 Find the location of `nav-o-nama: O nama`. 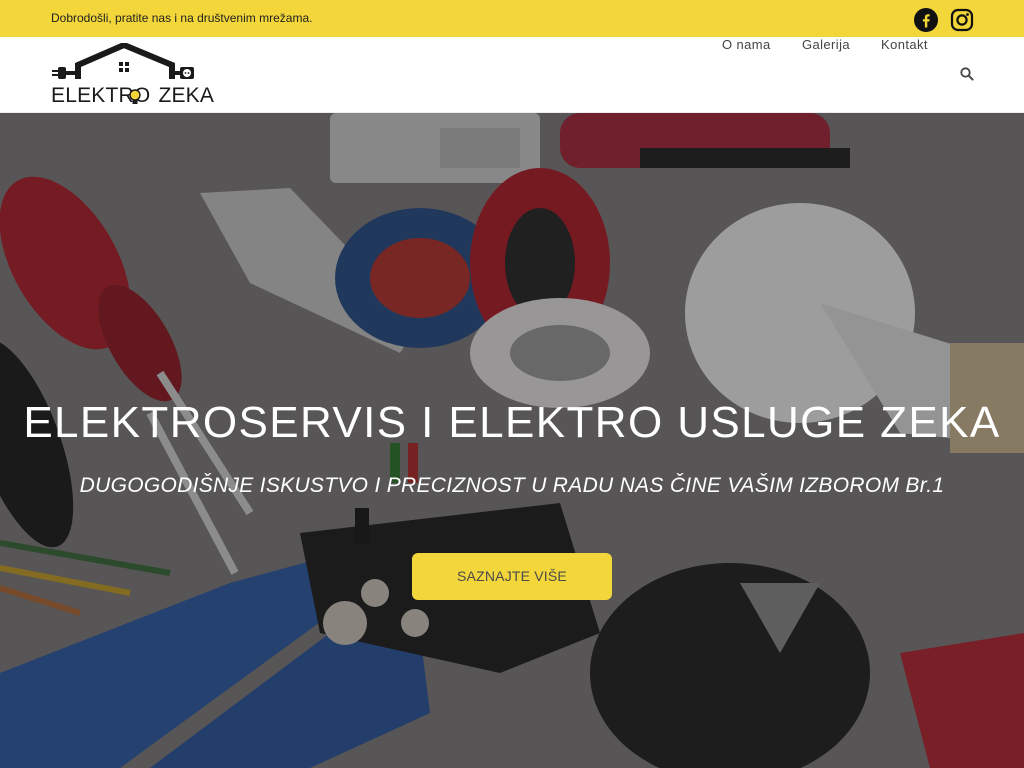

nav-o-nama: O nama is located at coordinates (746, 44).